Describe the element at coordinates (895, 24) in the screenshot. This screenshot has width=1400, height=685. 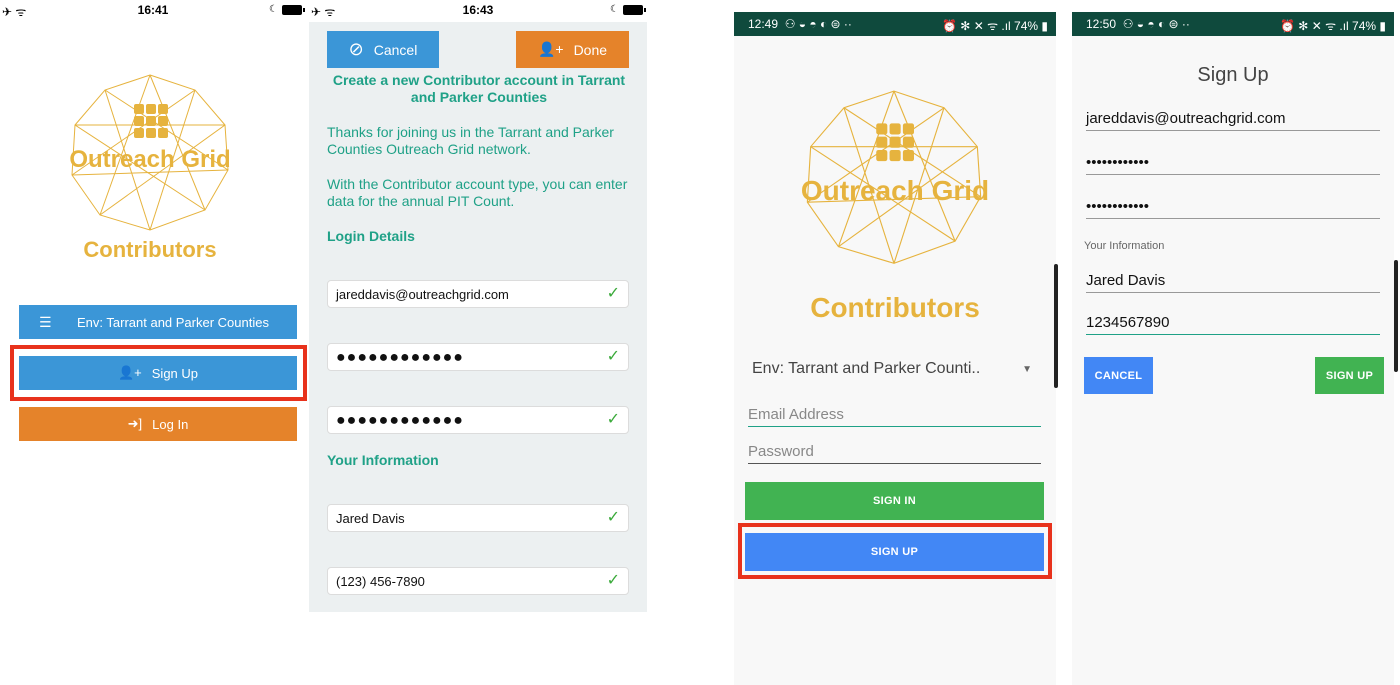
I see `status-bar: 12:49 ⚇ ◒ ◓ ◐ ⊜ ·· ⏰ ✻ ✕ ᯤ .ıl 74% ▮` at that location.